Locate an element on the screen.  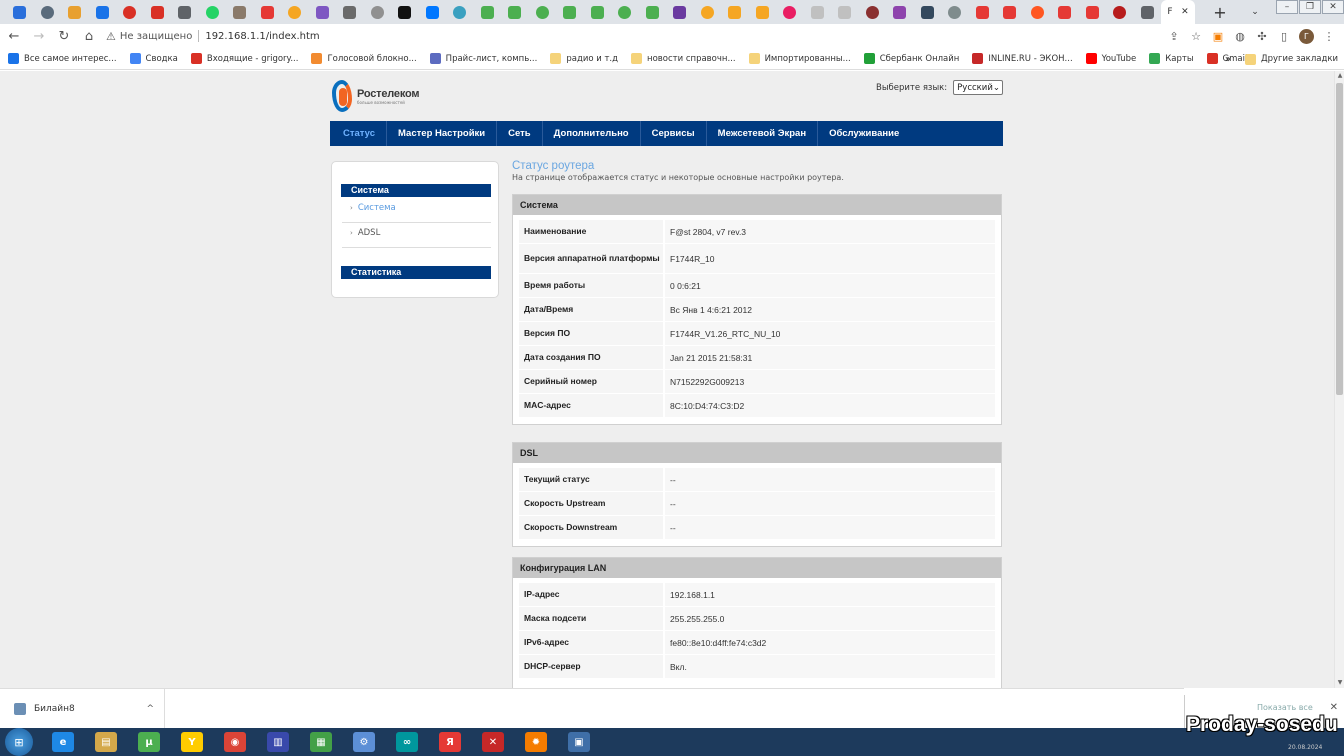
sidebar-item-adsl: › ADSL is located at coordinates (365, 233).